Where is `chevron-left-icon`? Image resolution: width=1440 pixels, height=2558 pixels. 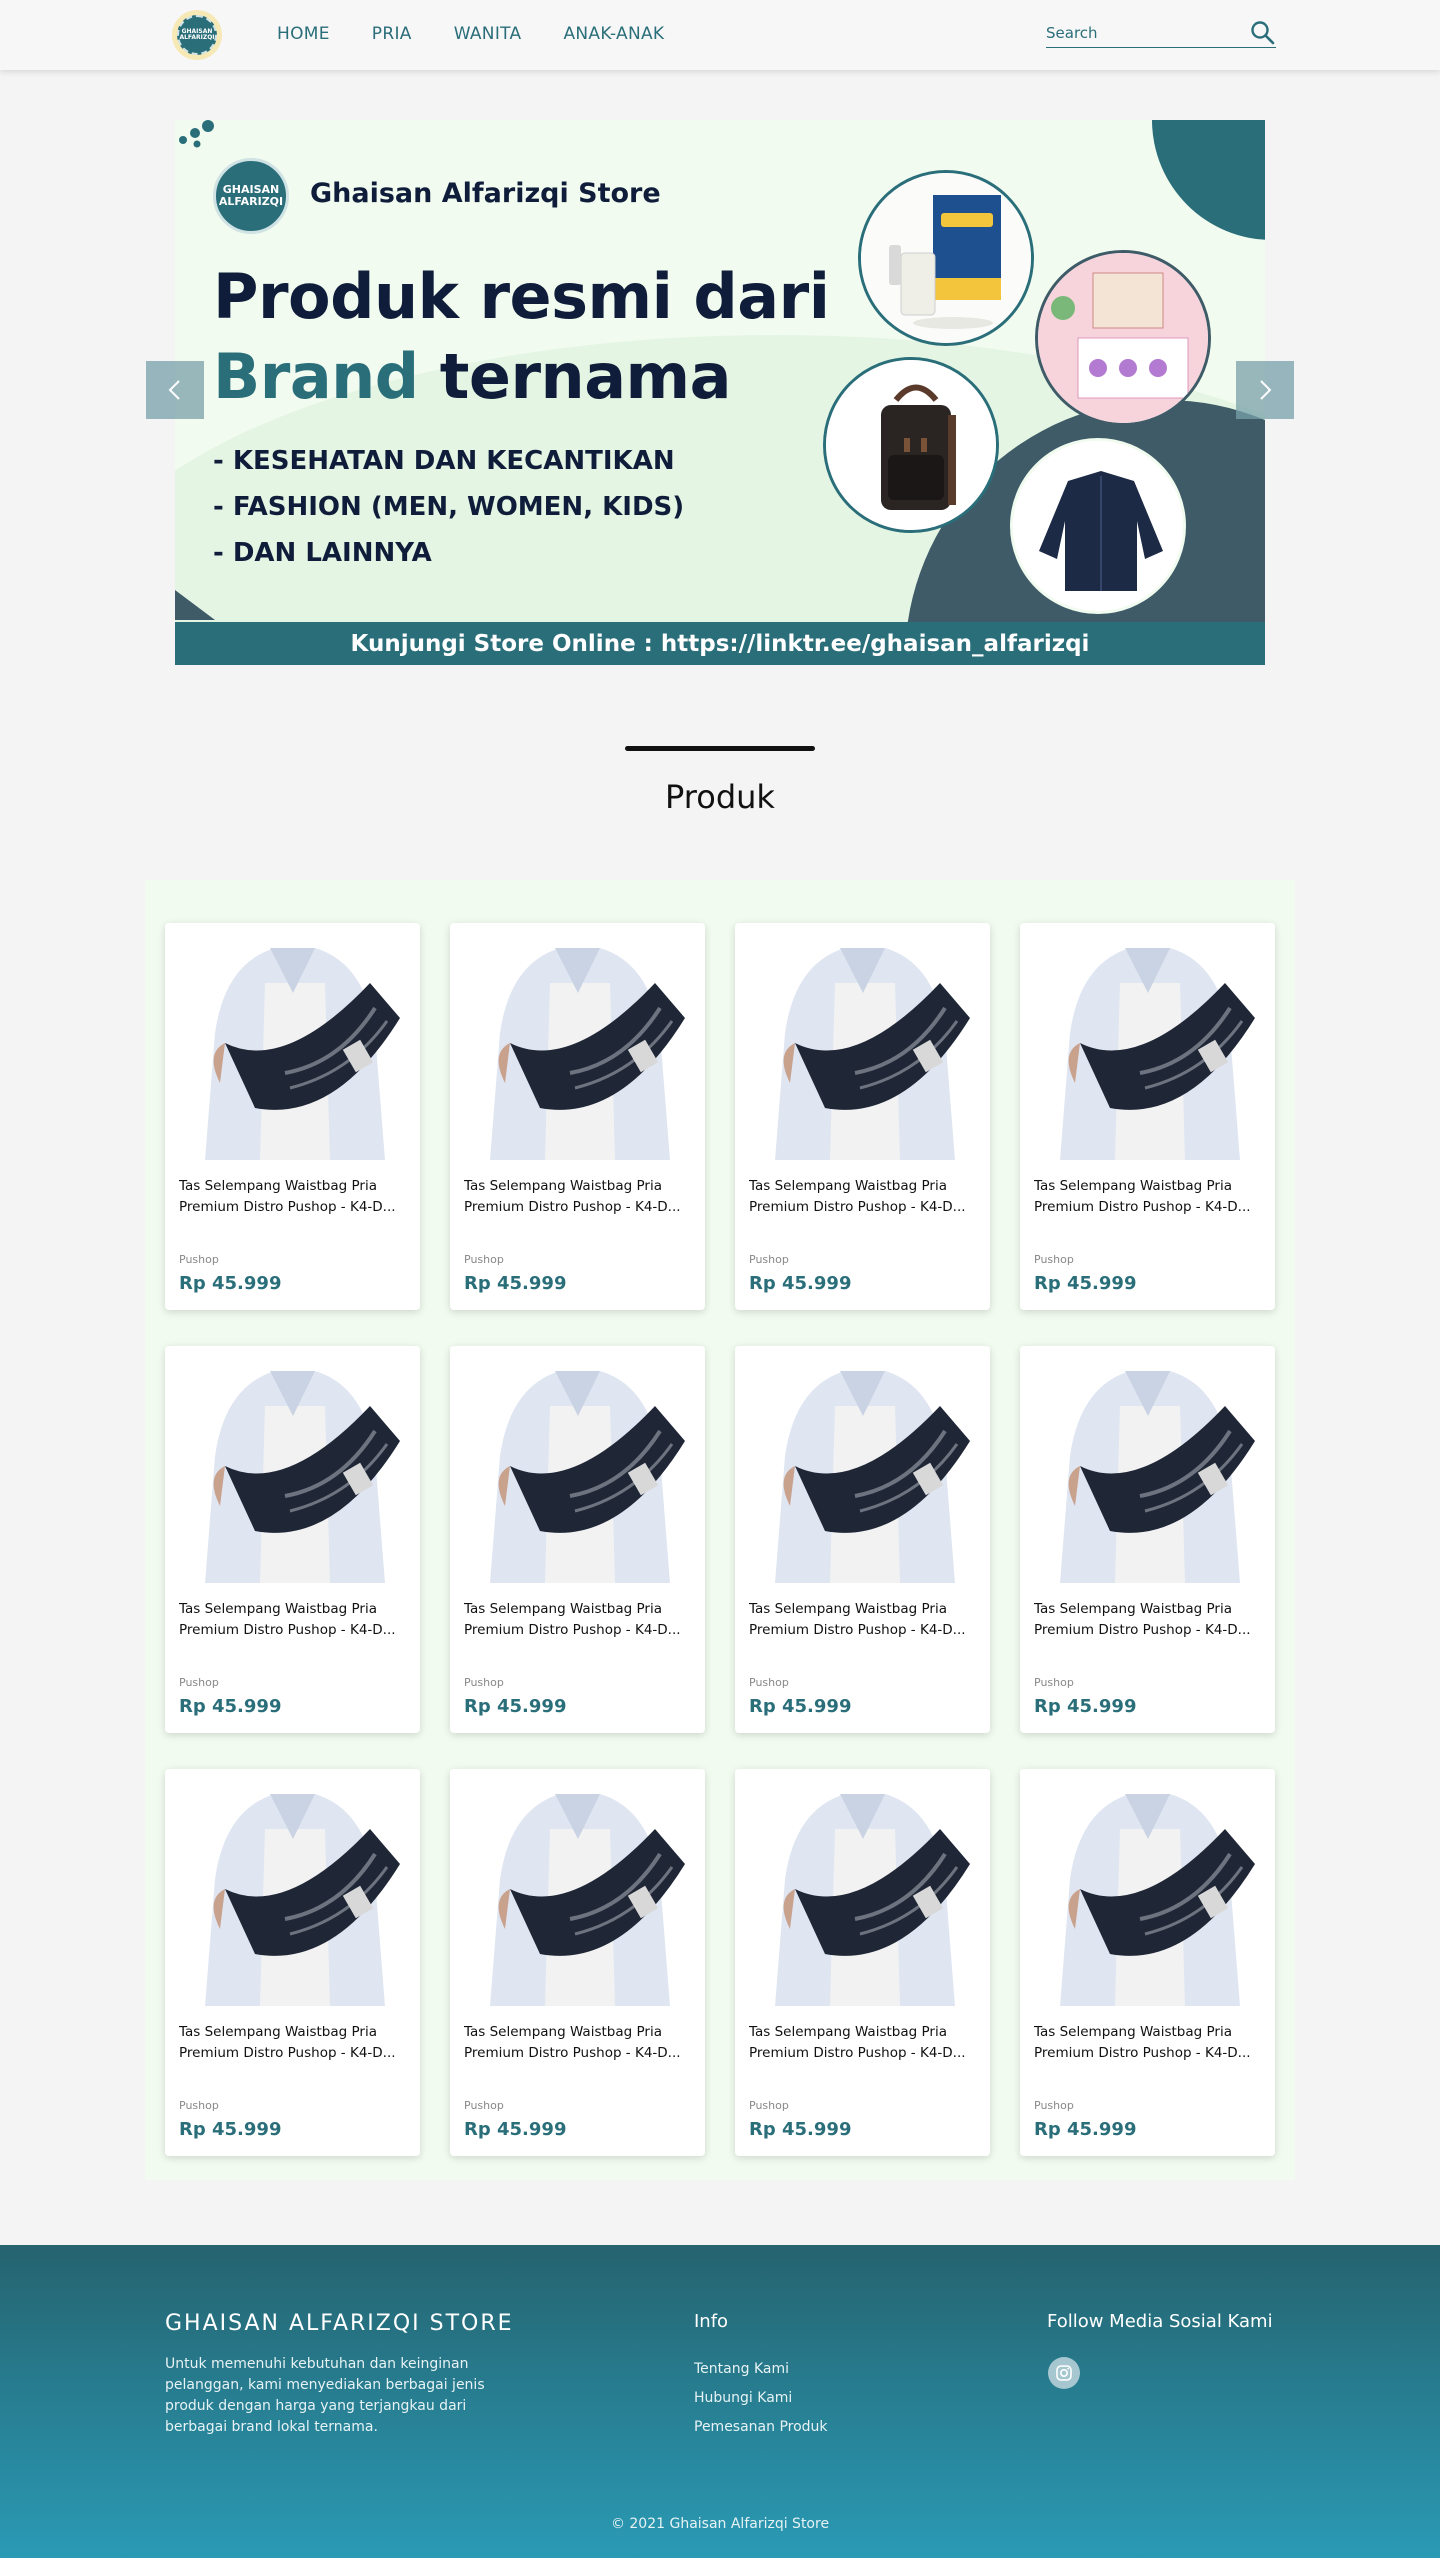
chevron-left-icon is located at coordinates (174, 390).